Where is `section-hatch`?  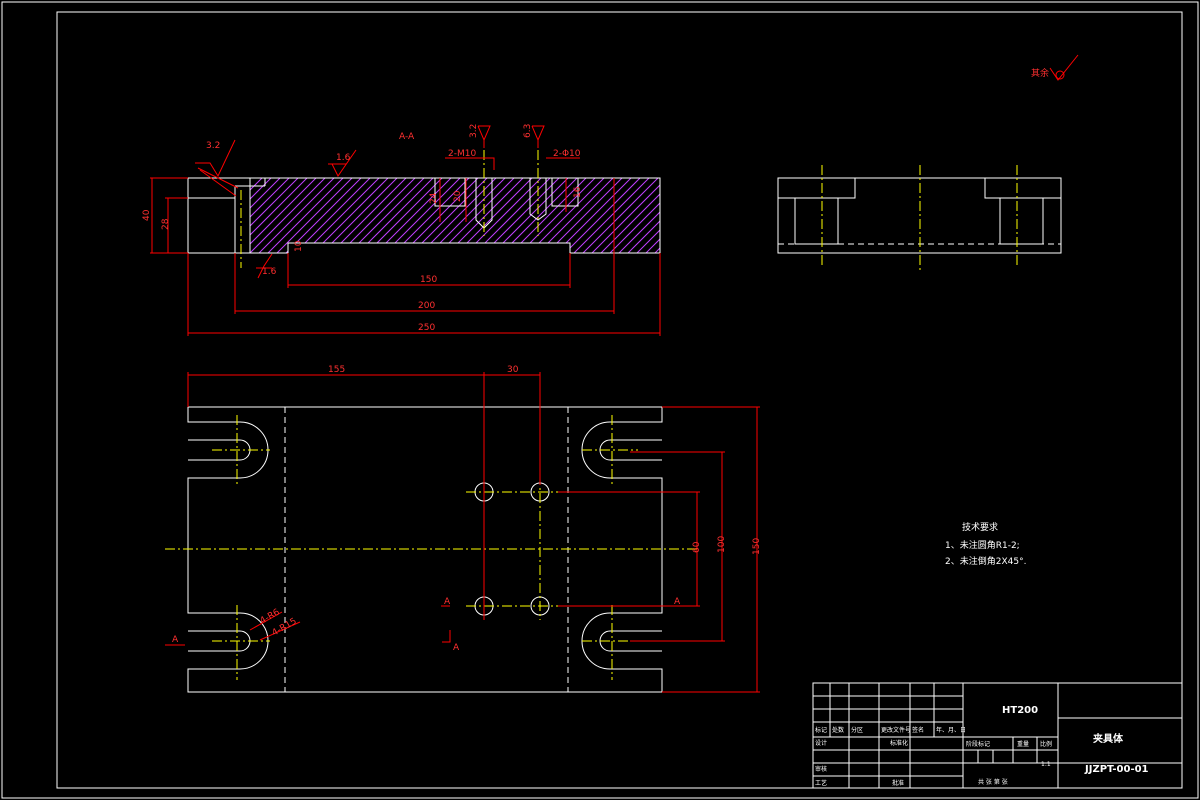
section-hatch is located at coordinates (548, 215).